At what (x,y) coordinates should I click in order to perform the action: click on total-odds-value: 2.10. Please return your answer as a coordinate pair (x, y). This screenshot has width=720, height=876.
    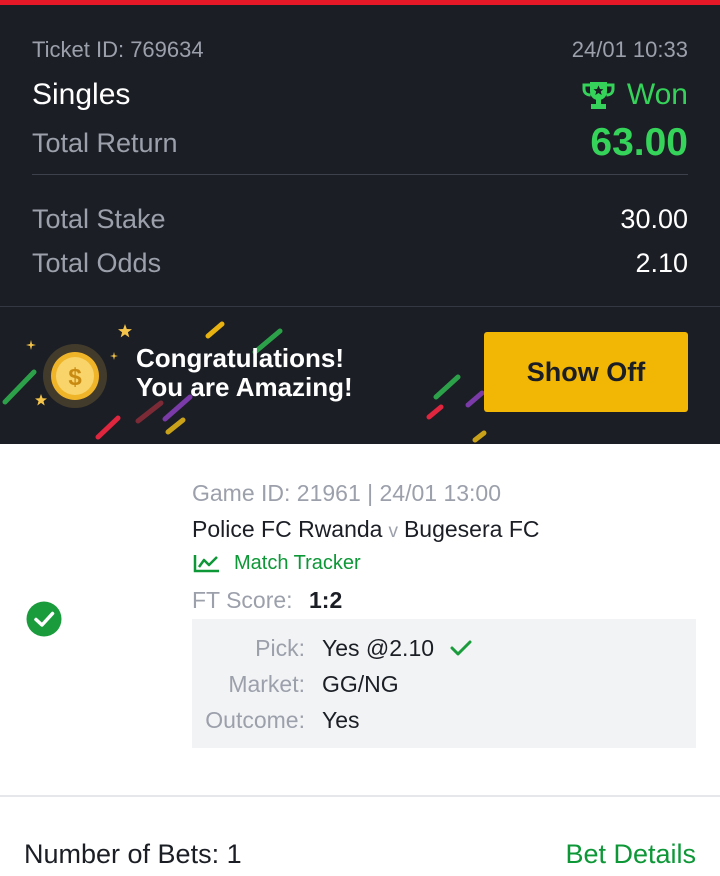
    Looking at the image, I should click on (661, 262).